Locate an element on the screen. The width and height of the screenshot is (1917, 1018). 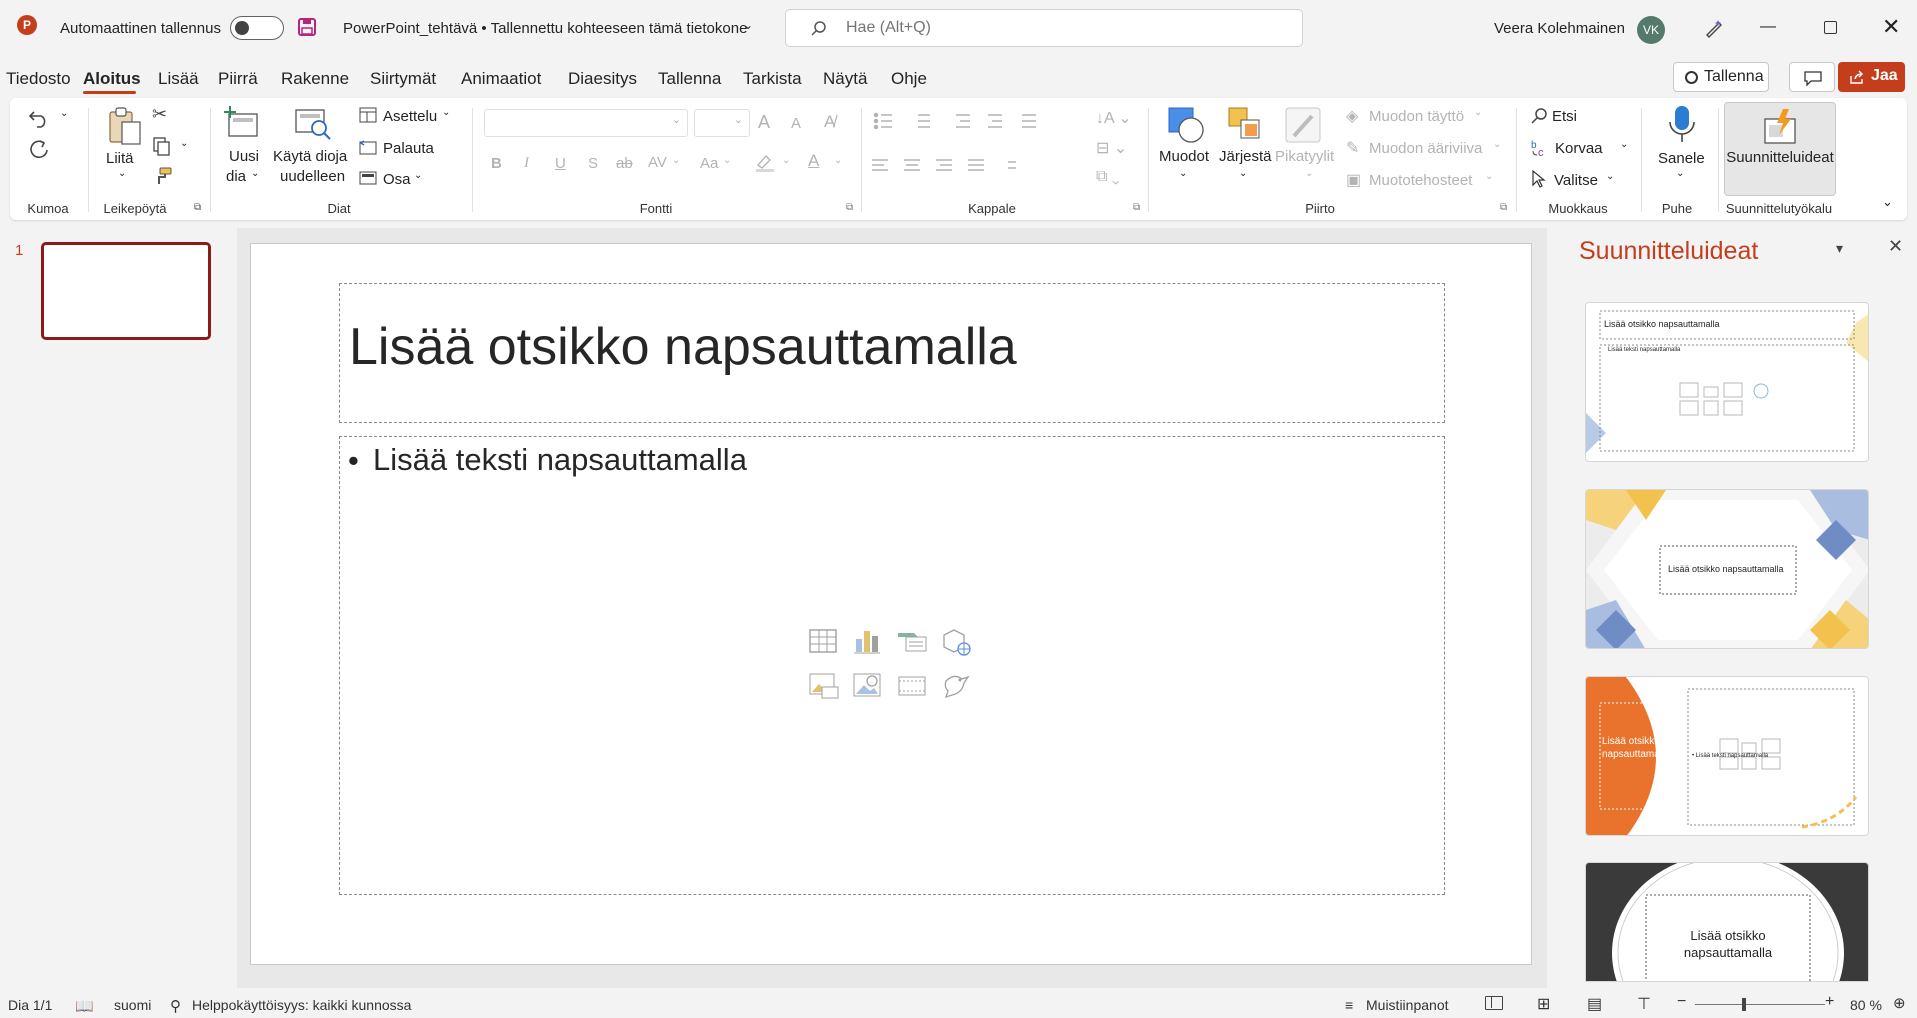
quick-styles-icon is located at coordinates (1304, 126).